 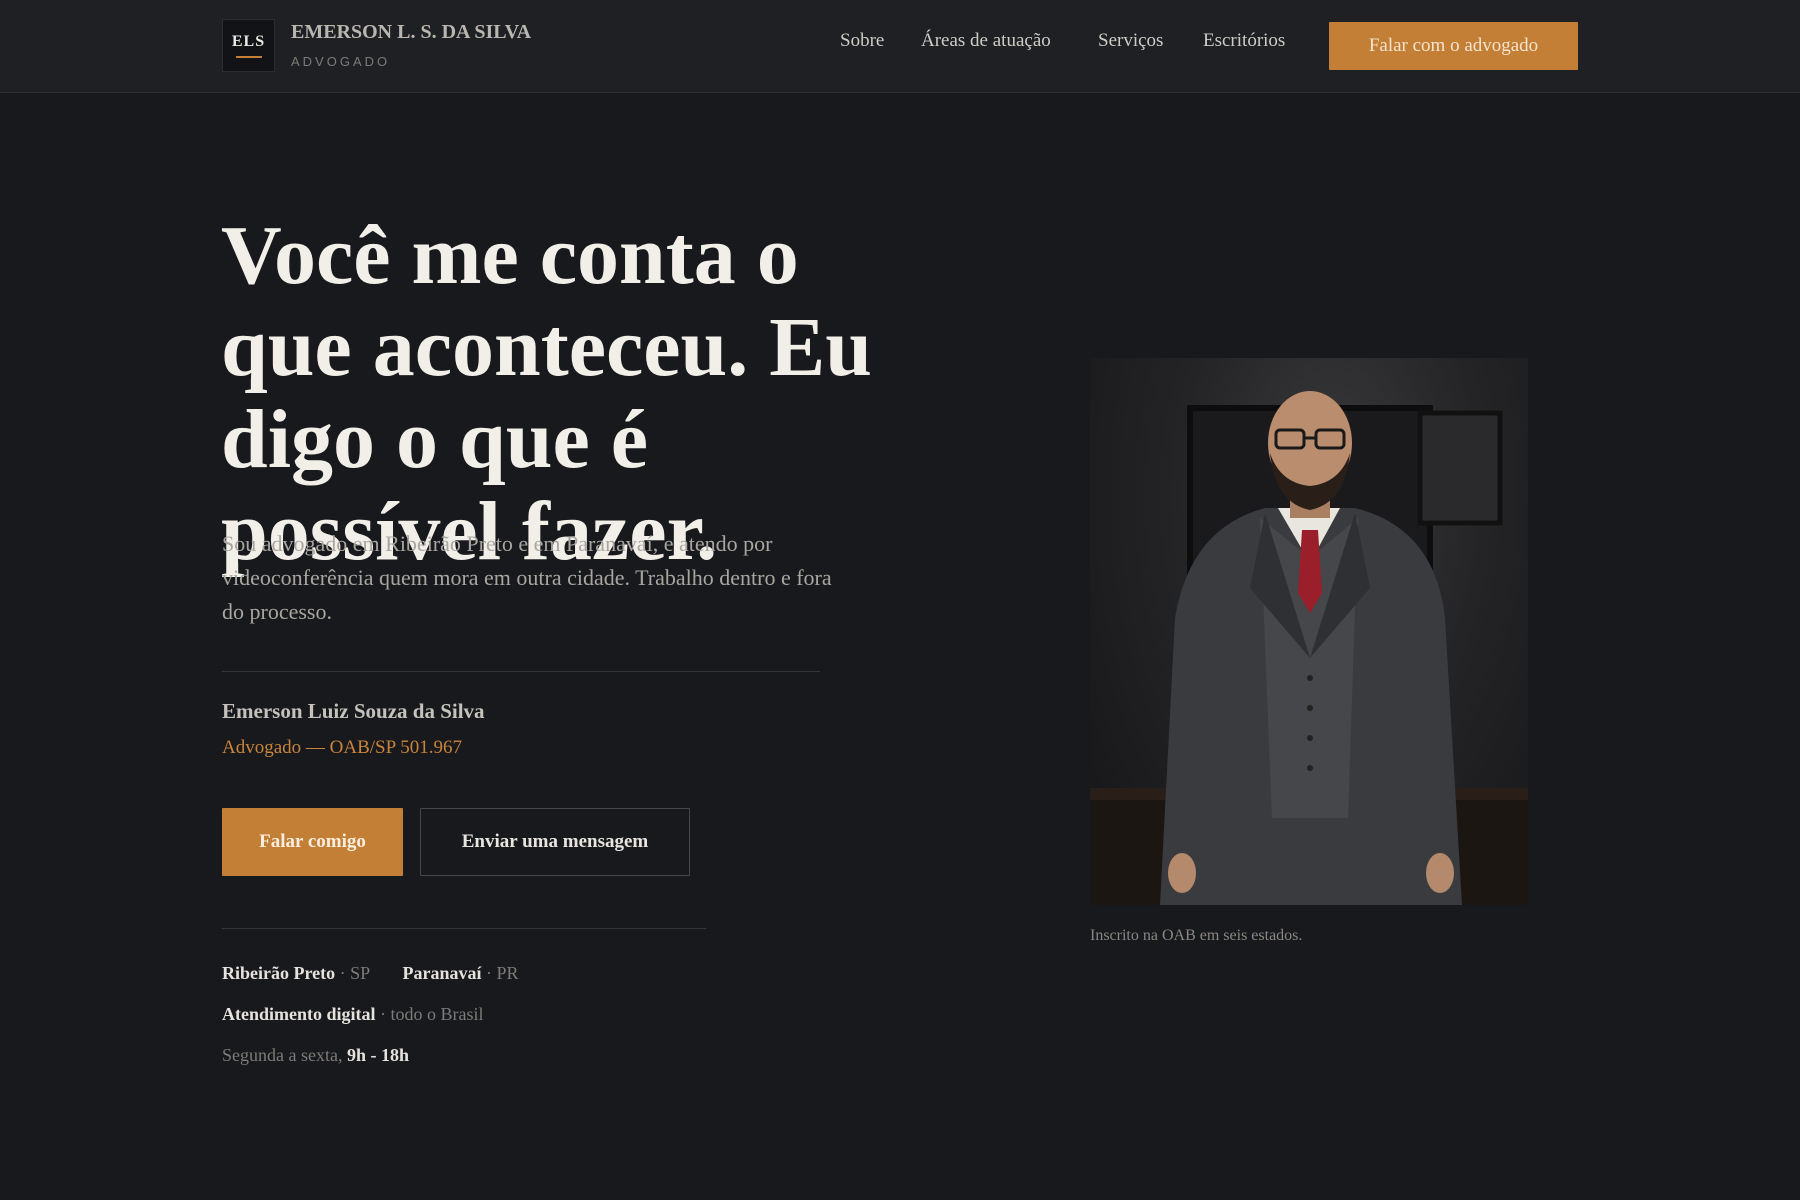 I want to click on office-state-pr: · PR, so click(x=502, y=973).